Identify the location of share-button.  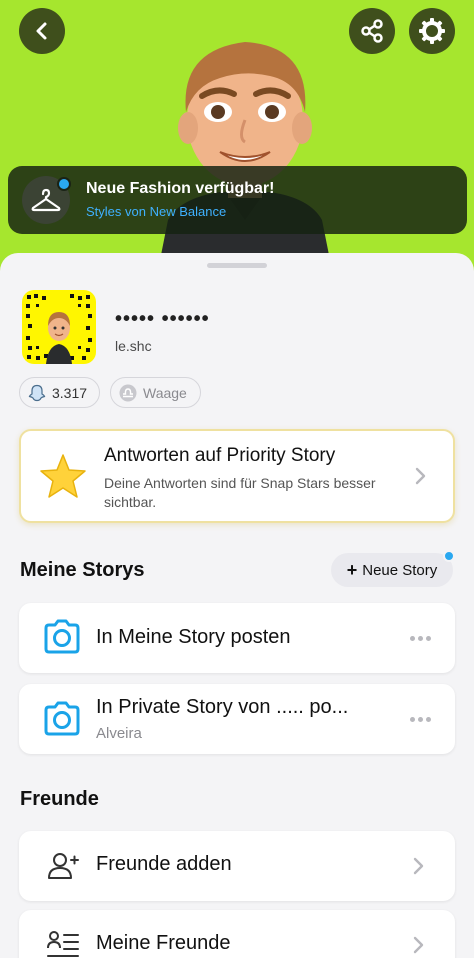
(372, 31).